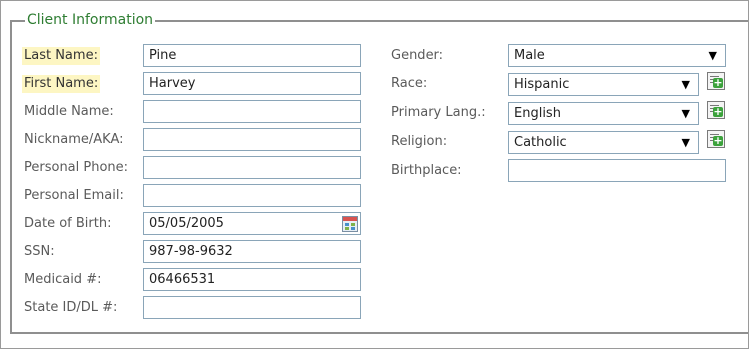 This screenshot has height=349, width=749. Describe the element at coordinates (252, 139) in the screenshot. I see `nickname-input` at that location.